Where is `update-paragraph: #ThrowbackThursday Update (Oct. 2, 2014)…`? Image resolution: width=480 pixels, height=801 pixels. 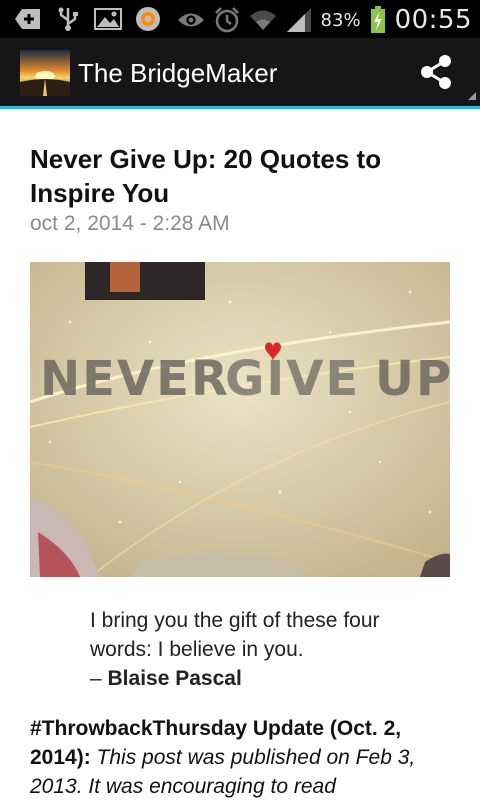 update-paragraph: #ThrowbackThursday Update (Oct. 2, 2014)… is located at coordinates (242, 757).